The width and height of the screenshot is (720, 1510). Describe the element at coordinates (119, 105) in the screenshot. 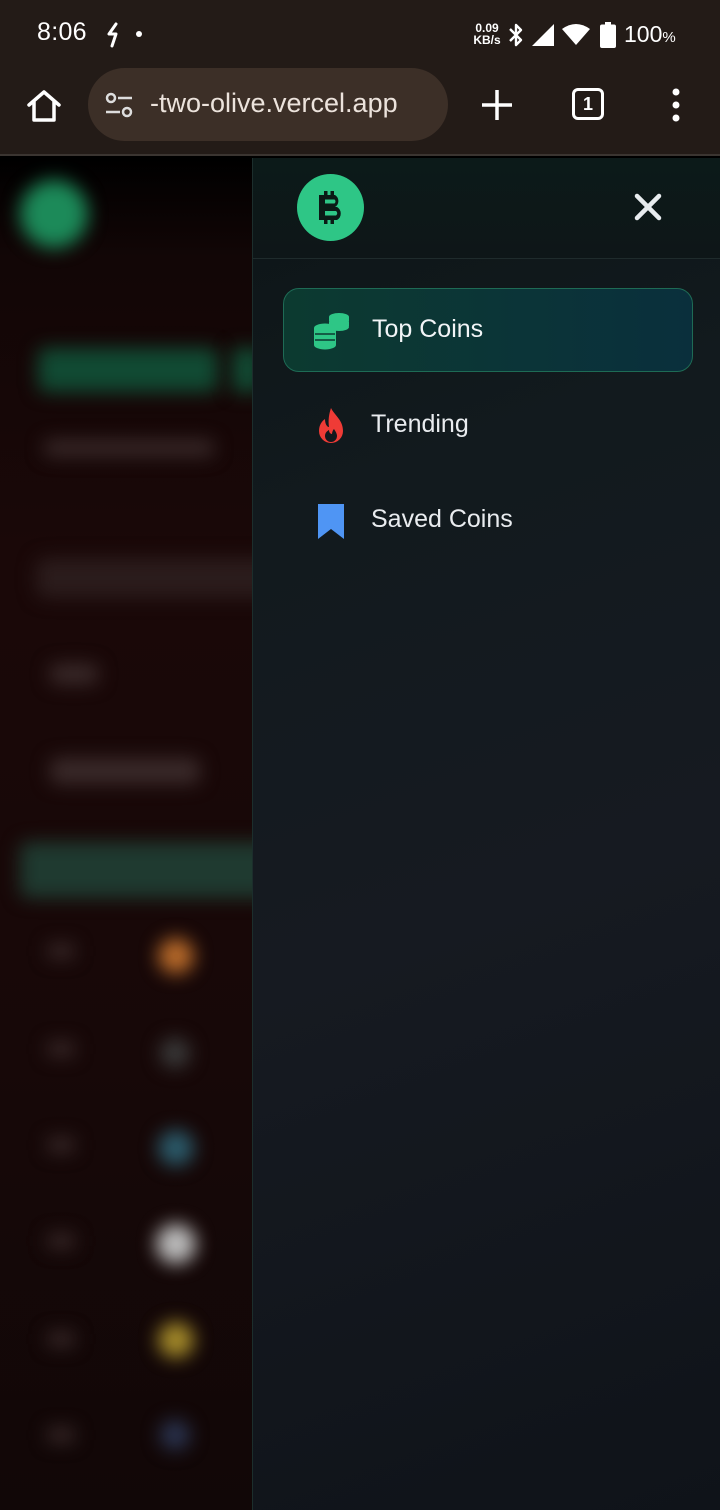

I see `site-settings-icon` at that location.